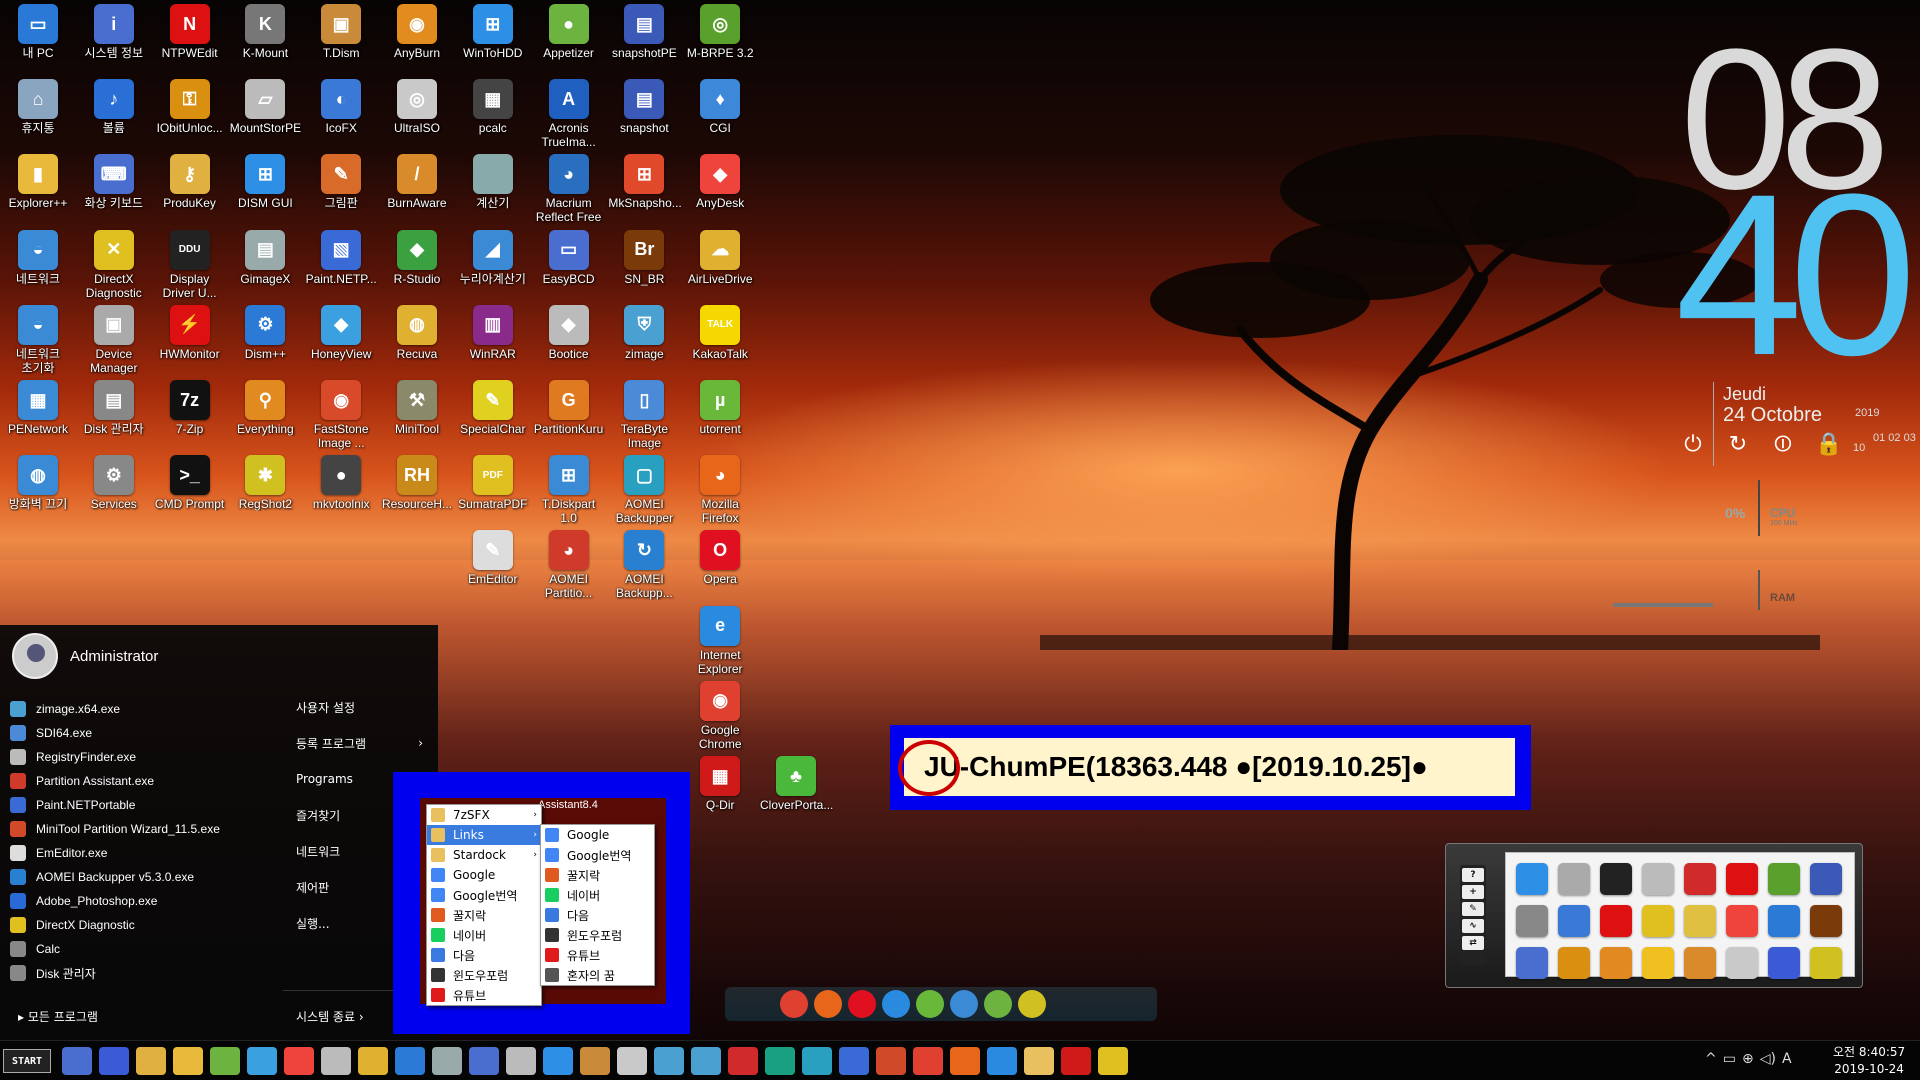 The height and width of the screenshot is (1080, 1920). What do you see at coordinates (145, 709) in the screenshot?
I see `recent-program-item: zimage.x64.exe` at bounding box center [145, 709].